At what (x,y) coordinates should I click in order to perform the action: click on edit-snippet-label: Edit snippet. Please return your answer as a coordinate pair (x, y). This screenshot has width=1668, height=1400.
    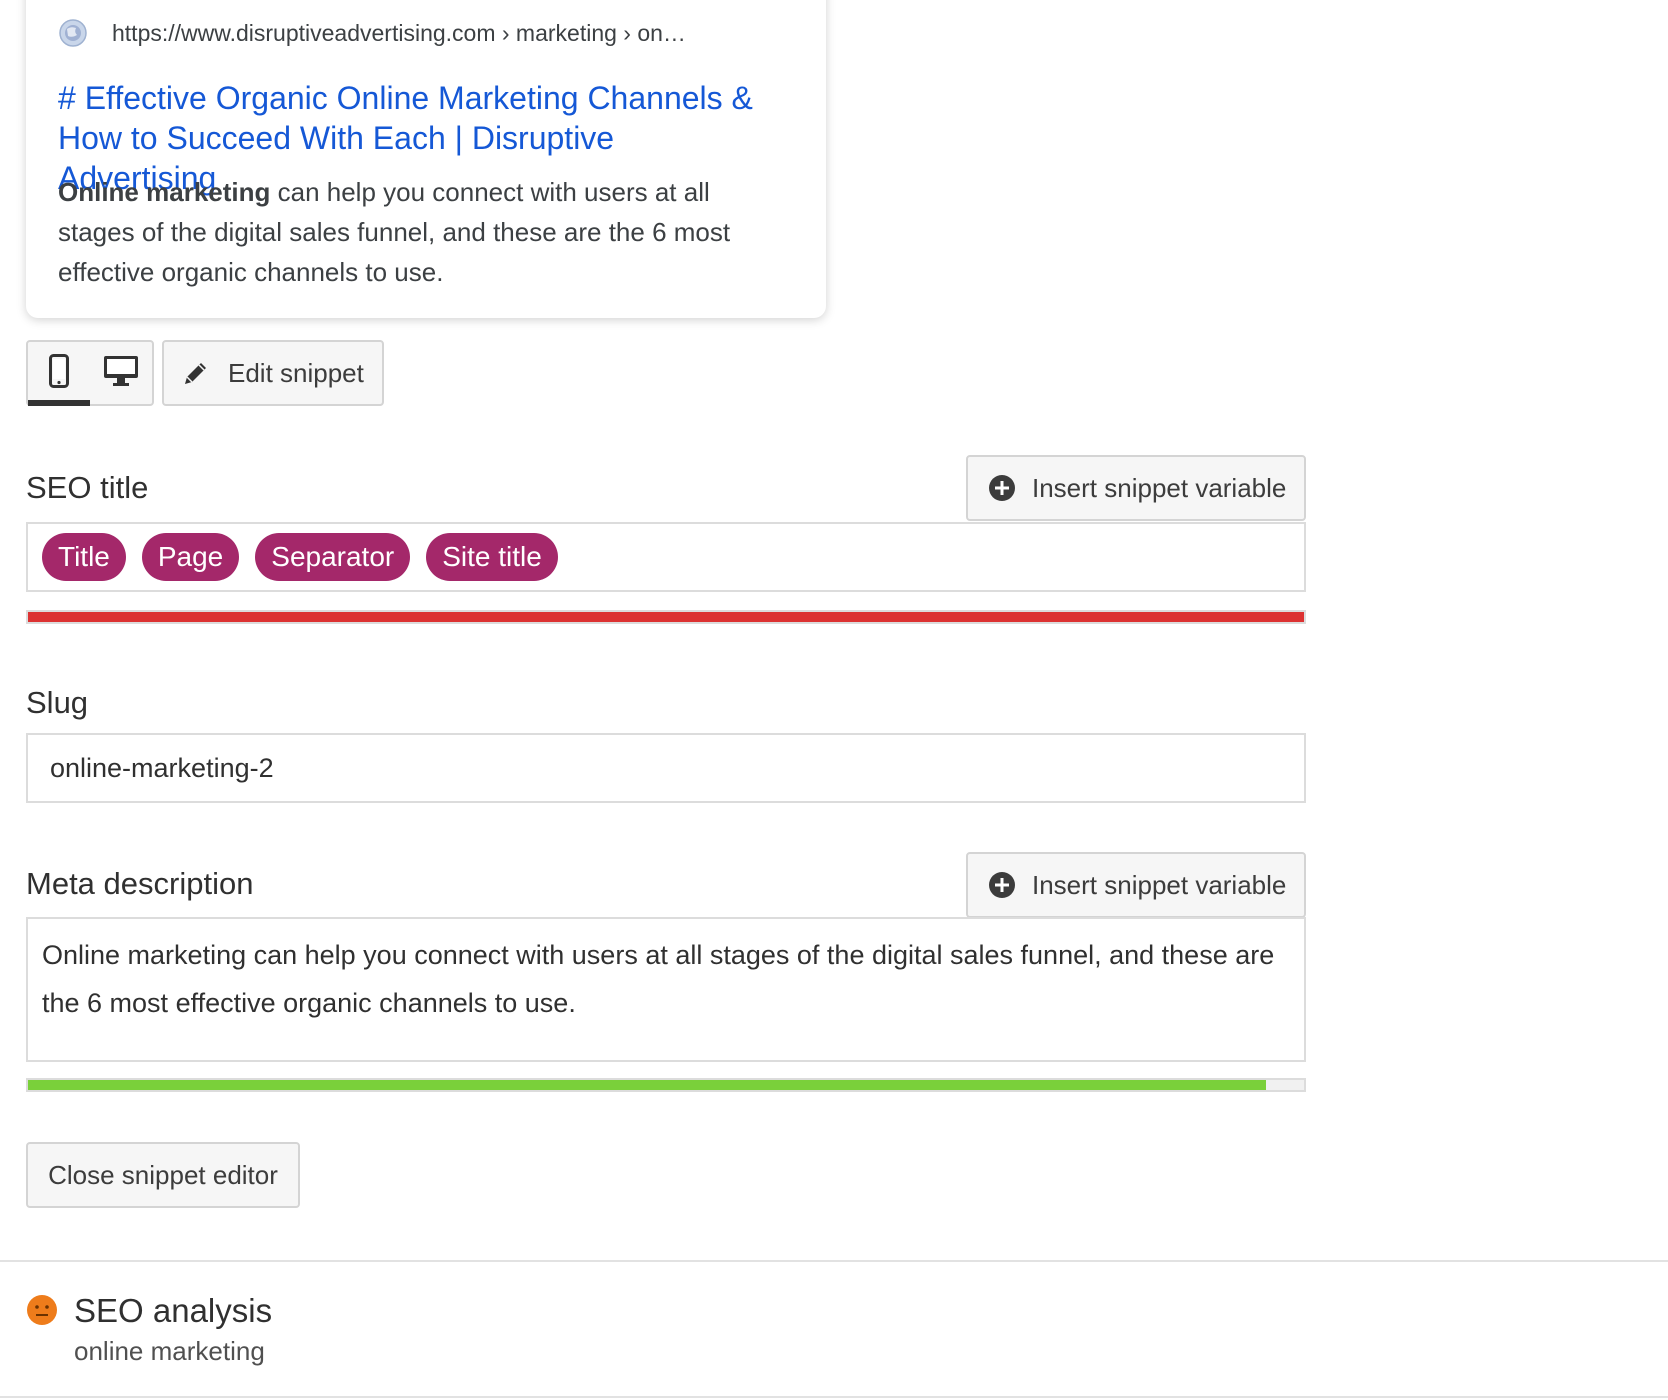
    Looking at the image, I should click on (296, 372).